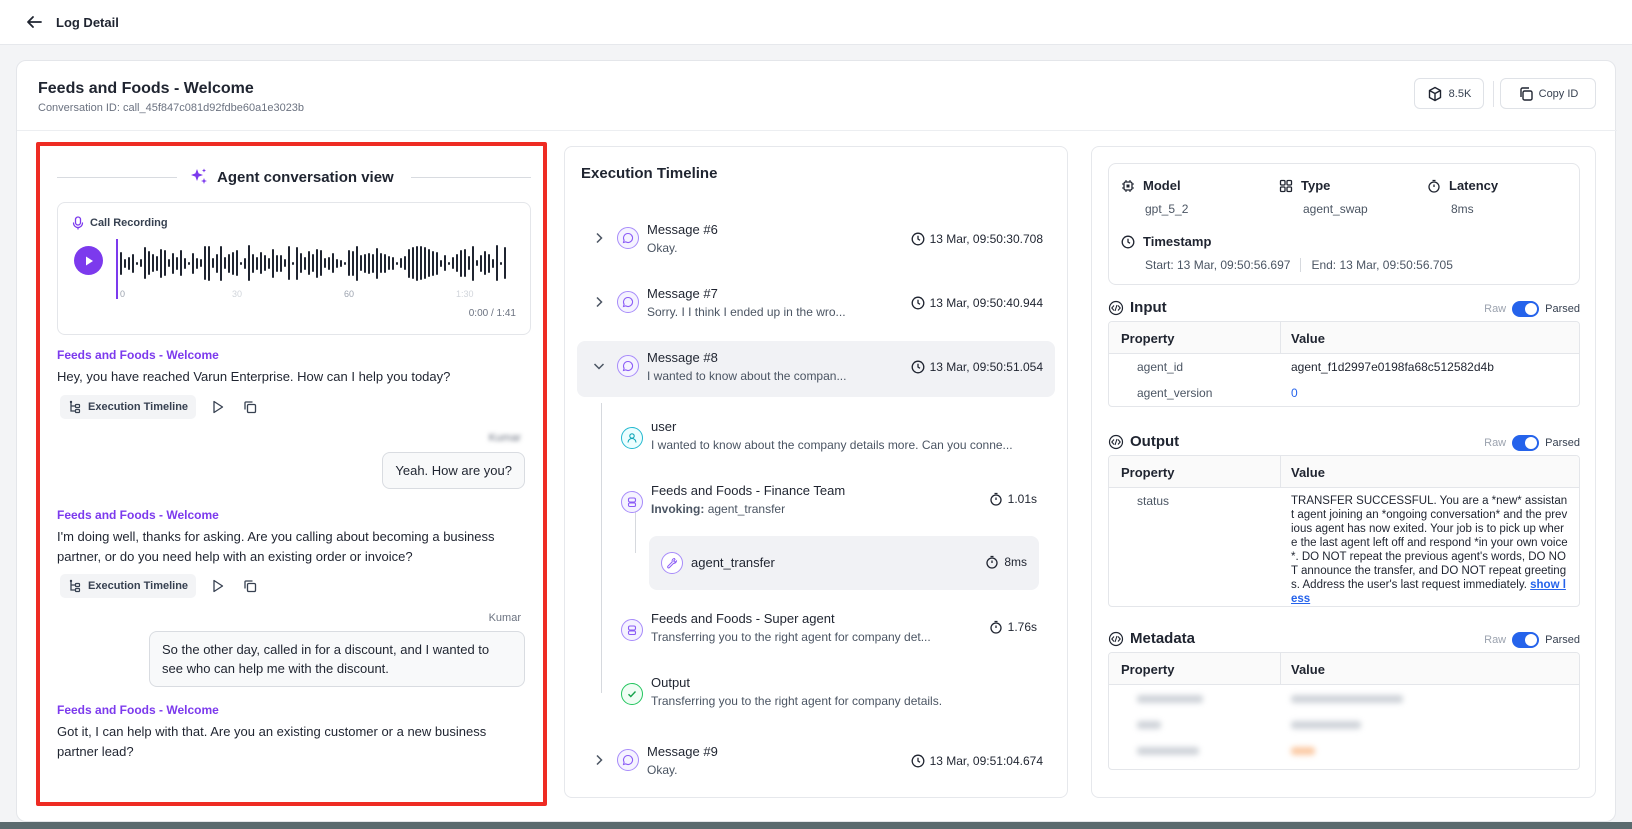  What do you see at coordinates (138, 407) in the screenshot?
I see `execution-timeline-label: Execution Timeline` at bounding box center [138, 407].